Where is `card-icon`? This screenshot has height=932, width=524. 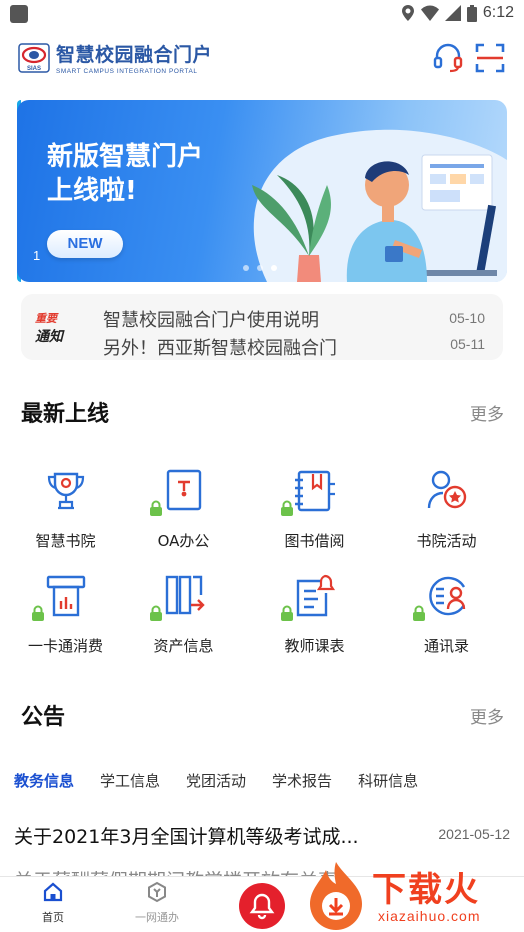
card-icon is located at coordinates (66, 596).